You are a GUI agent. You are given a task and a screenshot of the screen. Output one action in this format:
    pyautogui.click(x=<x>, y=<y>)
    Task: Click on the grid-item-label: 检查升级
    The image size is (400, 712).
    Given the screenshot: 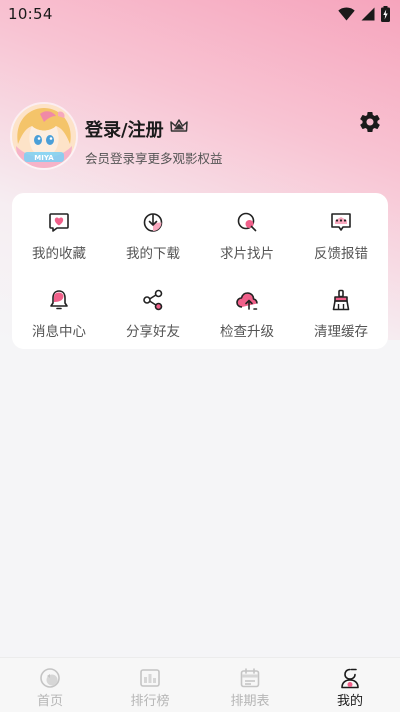 What is the action you would take?
    pyautogui.click(x=247, y=332)
    